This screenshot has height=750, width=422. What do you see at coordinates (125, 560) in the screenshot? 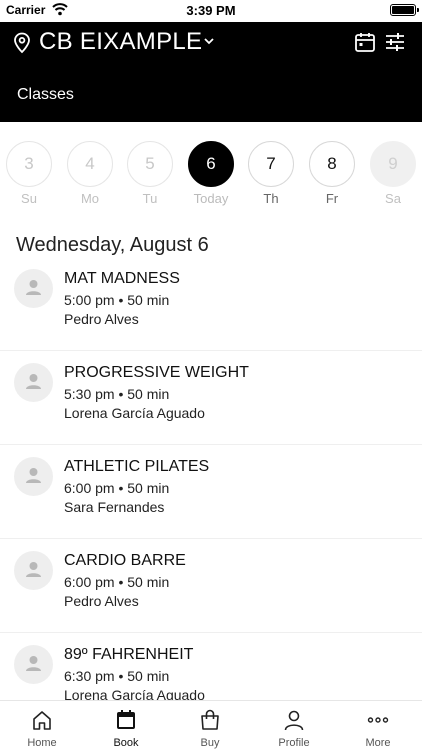
I see `class-name: CARDIO BARRE` at bounding box center [125, 560].